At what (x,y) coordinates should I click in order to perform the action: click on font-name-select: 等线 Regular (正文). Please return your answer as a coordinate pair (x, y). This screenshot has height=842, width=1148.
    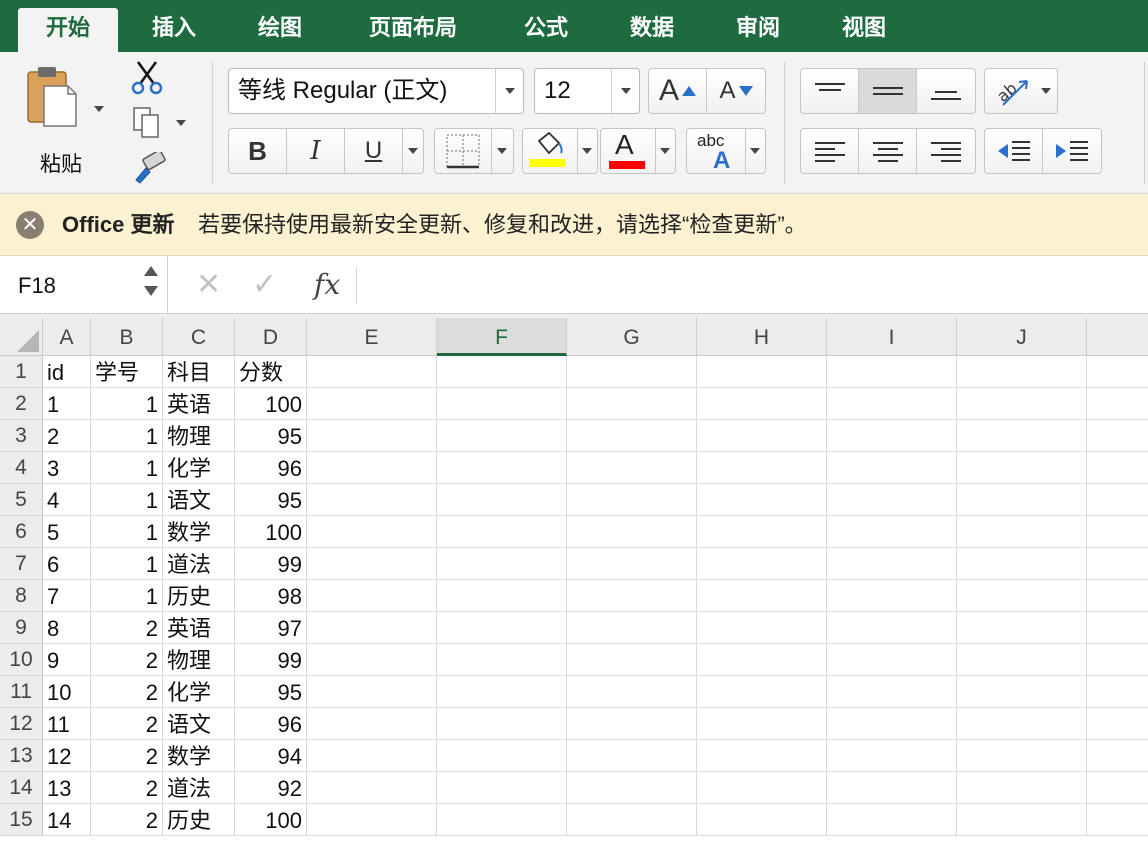
    Looking at the image, I should click on (376, 91).